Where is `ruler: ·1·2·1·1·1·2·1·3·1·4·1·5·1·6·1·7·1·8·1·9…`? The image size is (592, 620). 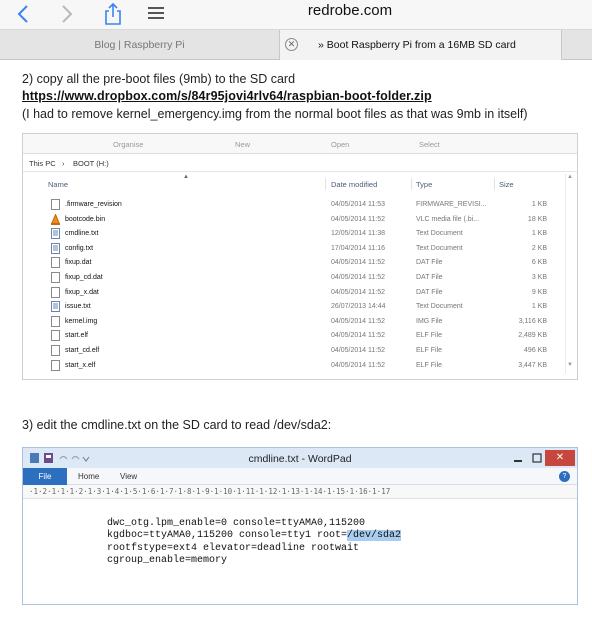 ruler: ·1·2·1·1·1·2·1·3·1·4·1·5·1·6·1·7·1·8·1·9… is located at coordinates (300, 492).